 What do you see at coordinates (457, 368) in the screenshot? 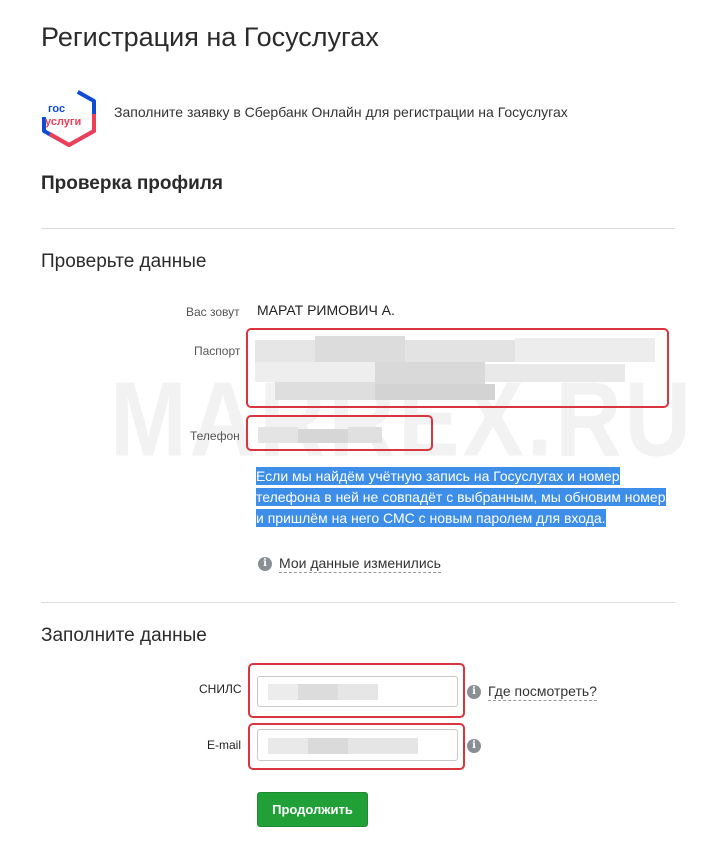
I see `passport-highlight-frame` at bounding box center [457, 368].